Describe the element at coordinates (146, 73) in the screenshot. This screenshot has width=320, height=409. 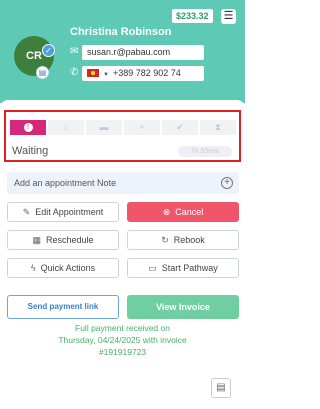
I see `phone-number: +389 782 902 74` at that location.